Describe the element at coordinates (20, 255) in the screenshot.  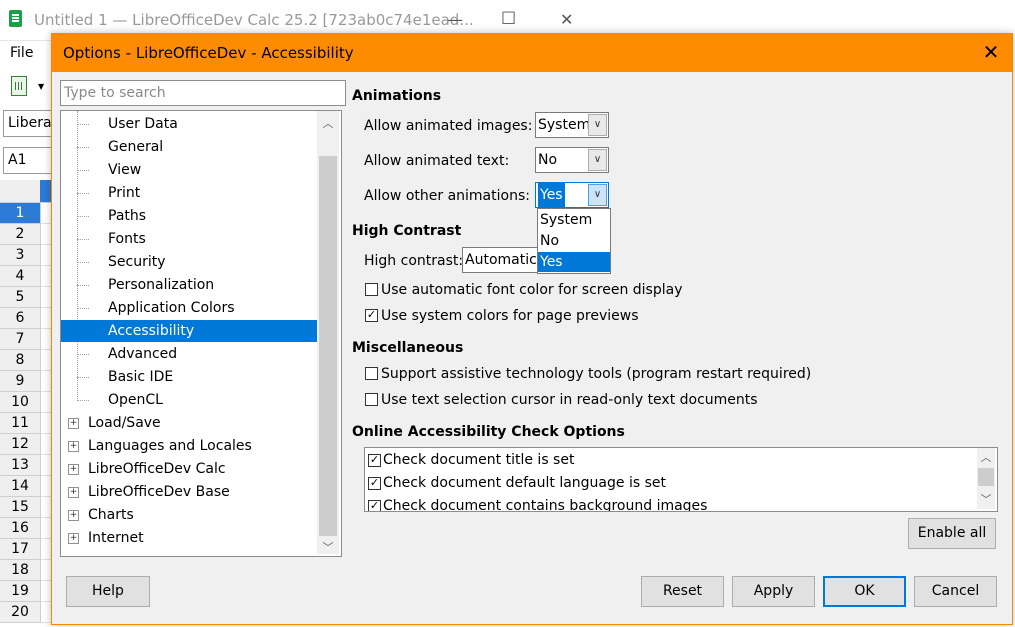
I see `row-header: 3` at that location.